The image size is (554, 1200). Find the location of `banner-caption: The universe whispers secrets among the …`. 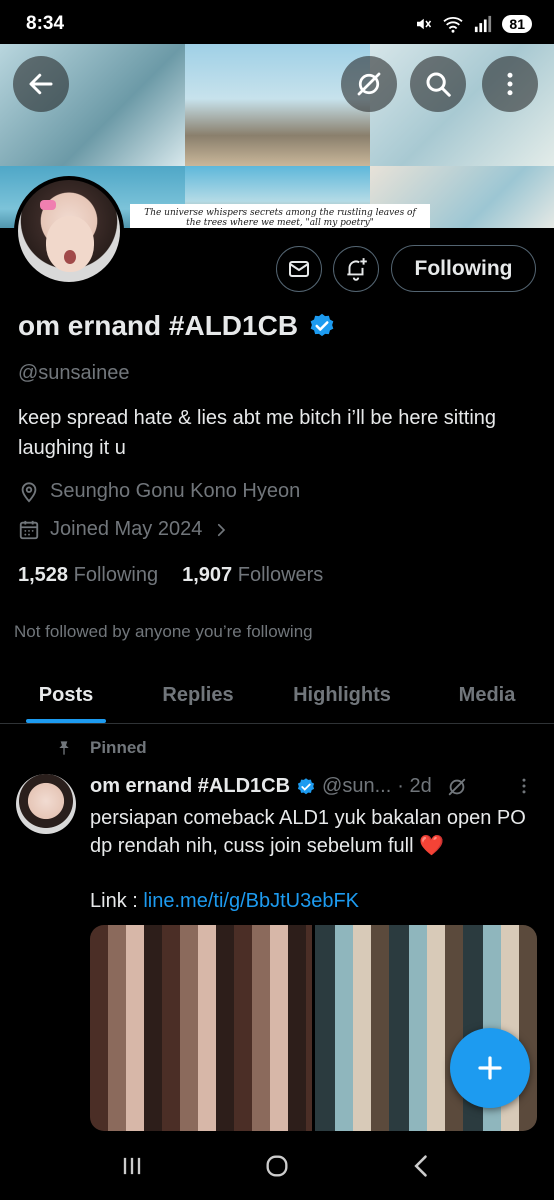

banner-caption: The universe whispers secrets among the … is located at coordinates (280, 216).